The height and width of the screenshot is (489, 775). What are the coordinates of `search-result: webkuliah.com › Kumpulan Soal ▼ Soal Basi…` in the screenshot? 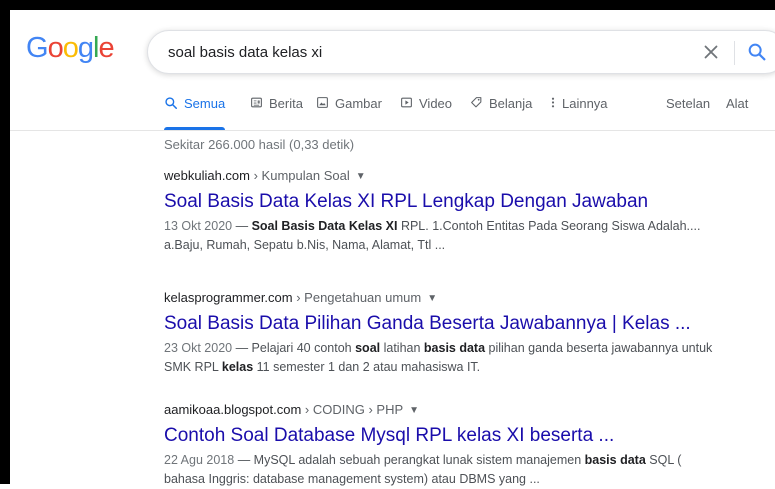 It's located at (444, 211).